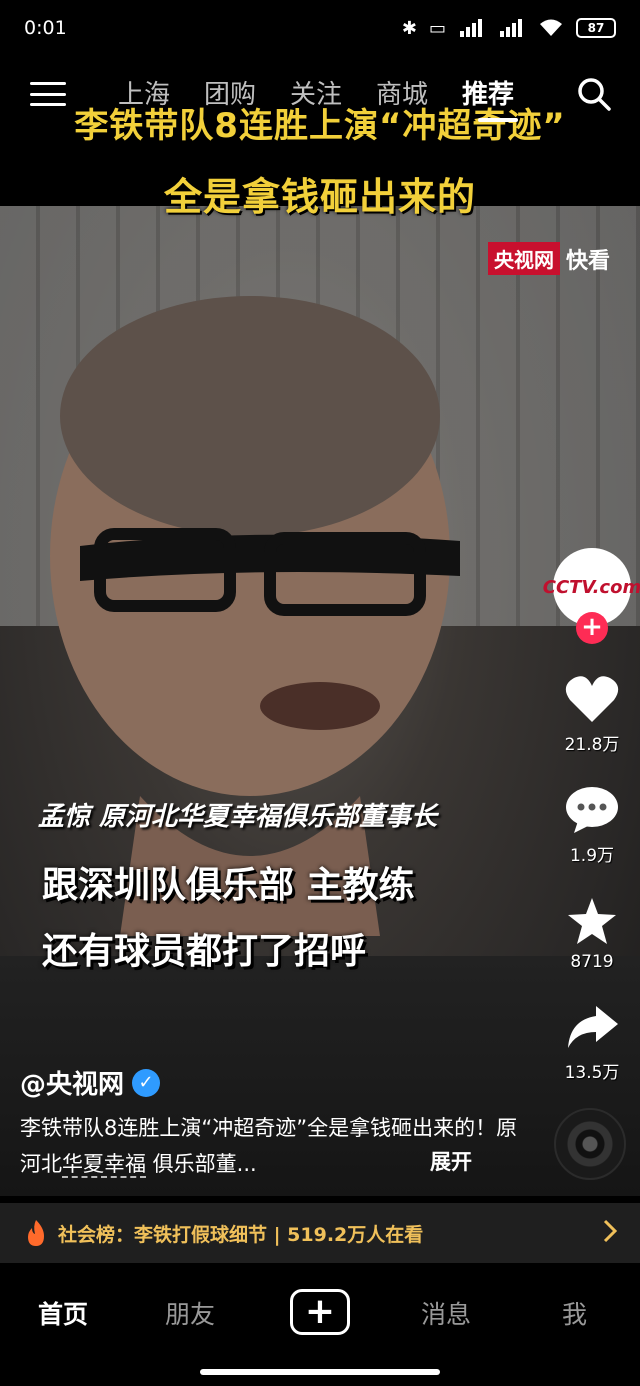 This screenshot has width=640, height=1386. I want to click on status-icons: ✱ ▭ 87, so click(509, 28).